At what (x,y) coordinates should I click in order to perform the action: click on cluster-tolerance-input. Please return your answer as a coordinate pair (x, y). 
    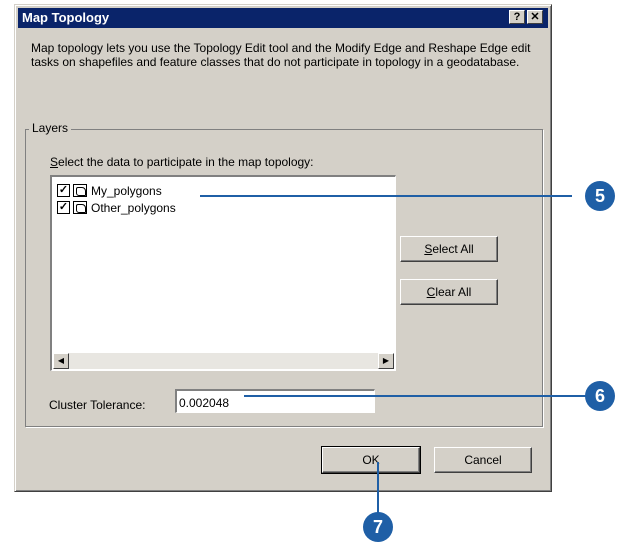
    Looking at the image, I should click on (275, 401).